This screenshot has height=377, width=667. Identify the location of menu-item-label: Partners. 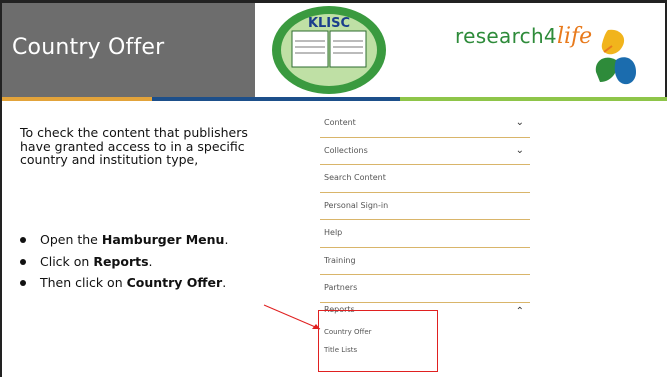
(341, 287).